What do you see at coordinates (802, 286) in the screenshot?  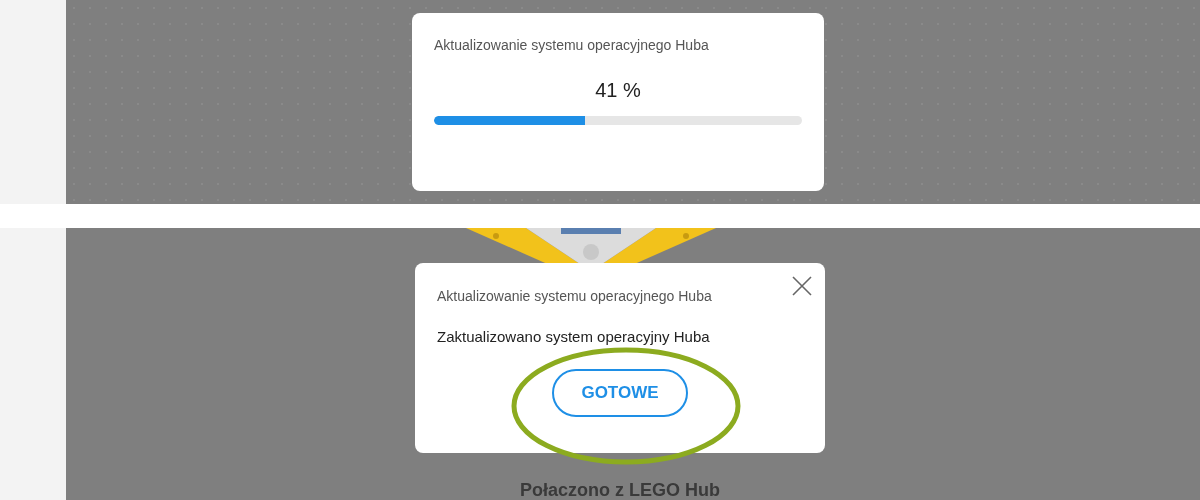 I see `close-icon` at bounding box center [802, 286].